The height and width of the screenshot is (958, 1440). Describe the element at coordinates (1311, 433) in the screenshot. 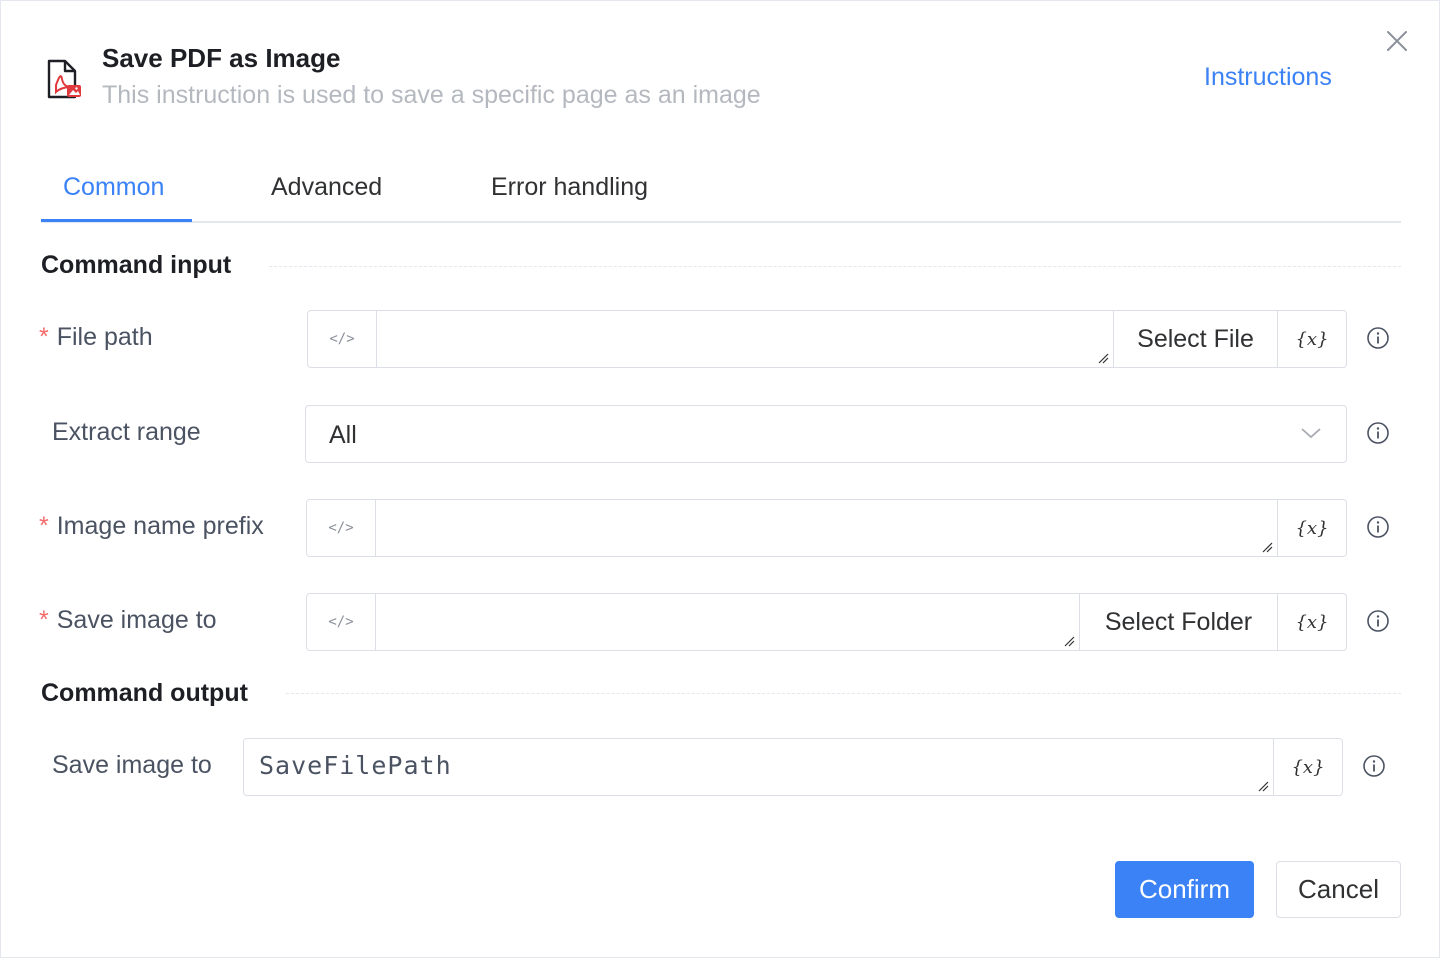

I see `chevron-down-icon` at that location.